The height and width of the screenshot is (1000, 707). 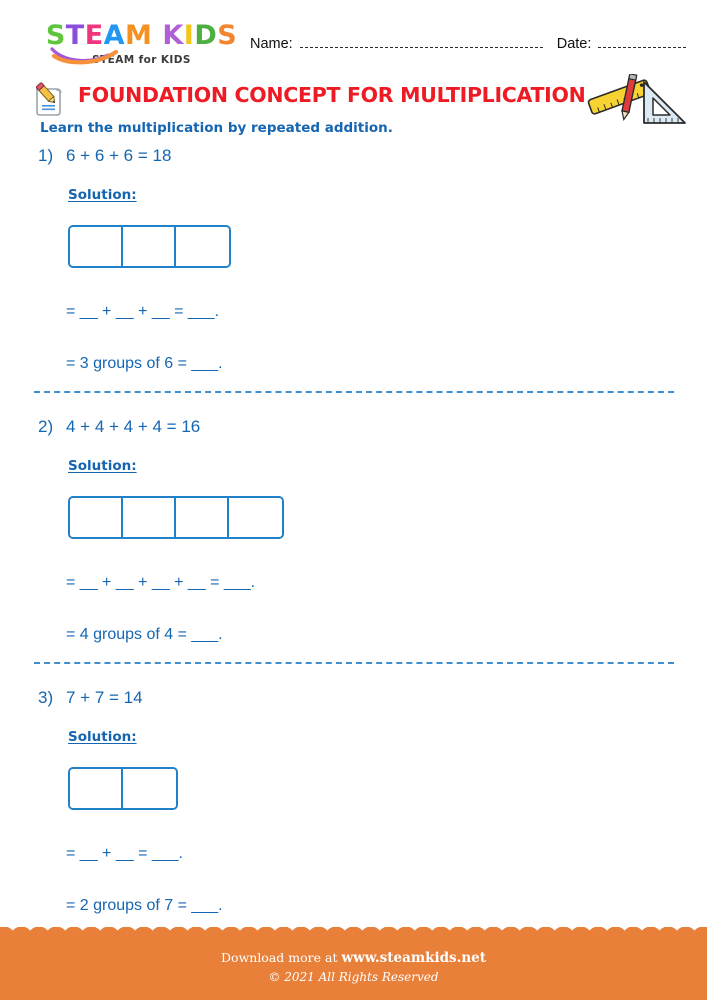 I want to click on name-input-line, so click(x=421, y=42).